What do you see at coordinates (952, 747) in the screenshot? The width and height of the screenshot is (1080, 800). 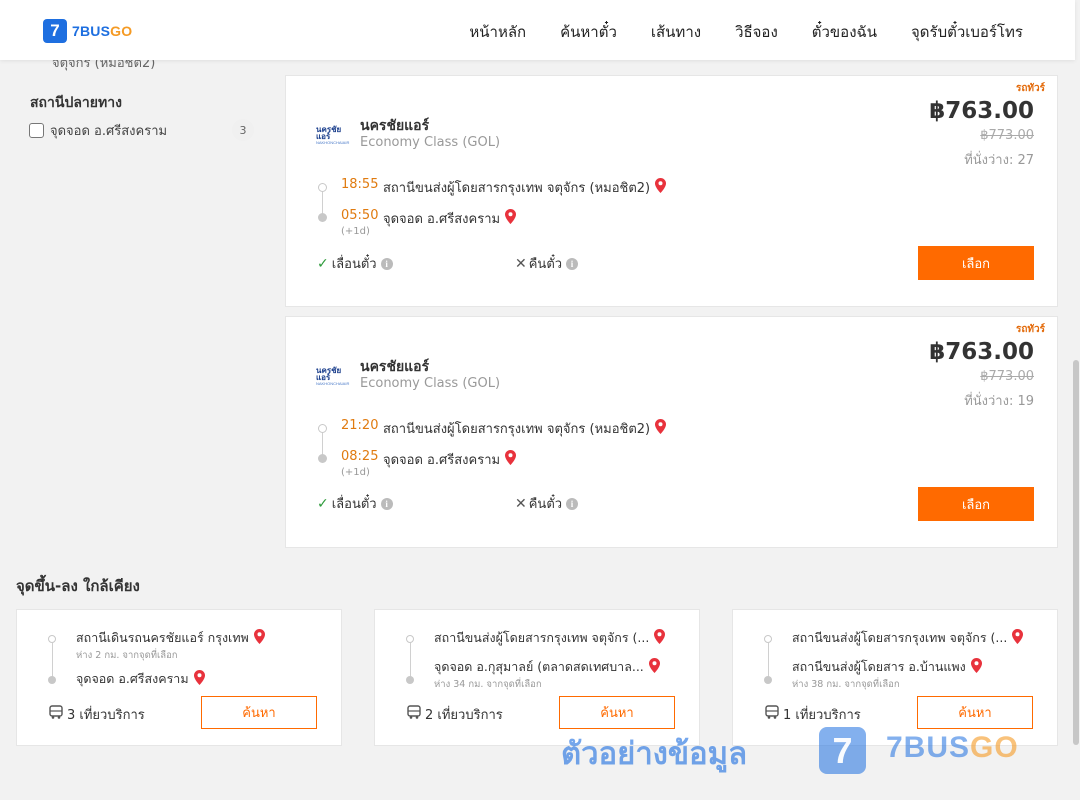 I see `watermark-brand: 7BUSGO` at bounding box center [952, 747].